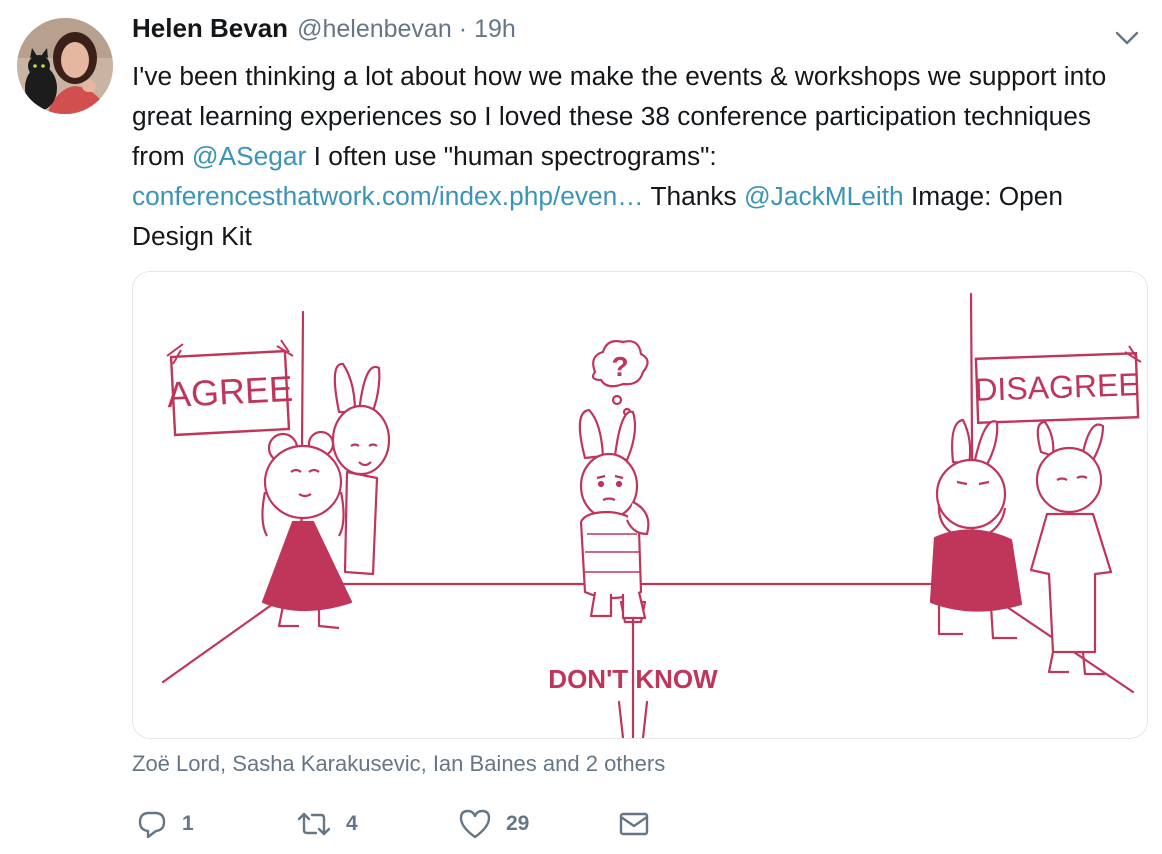  Describe the element at coordinates (518, 823) in the screenshot. I see `like-count: 29` at that location.